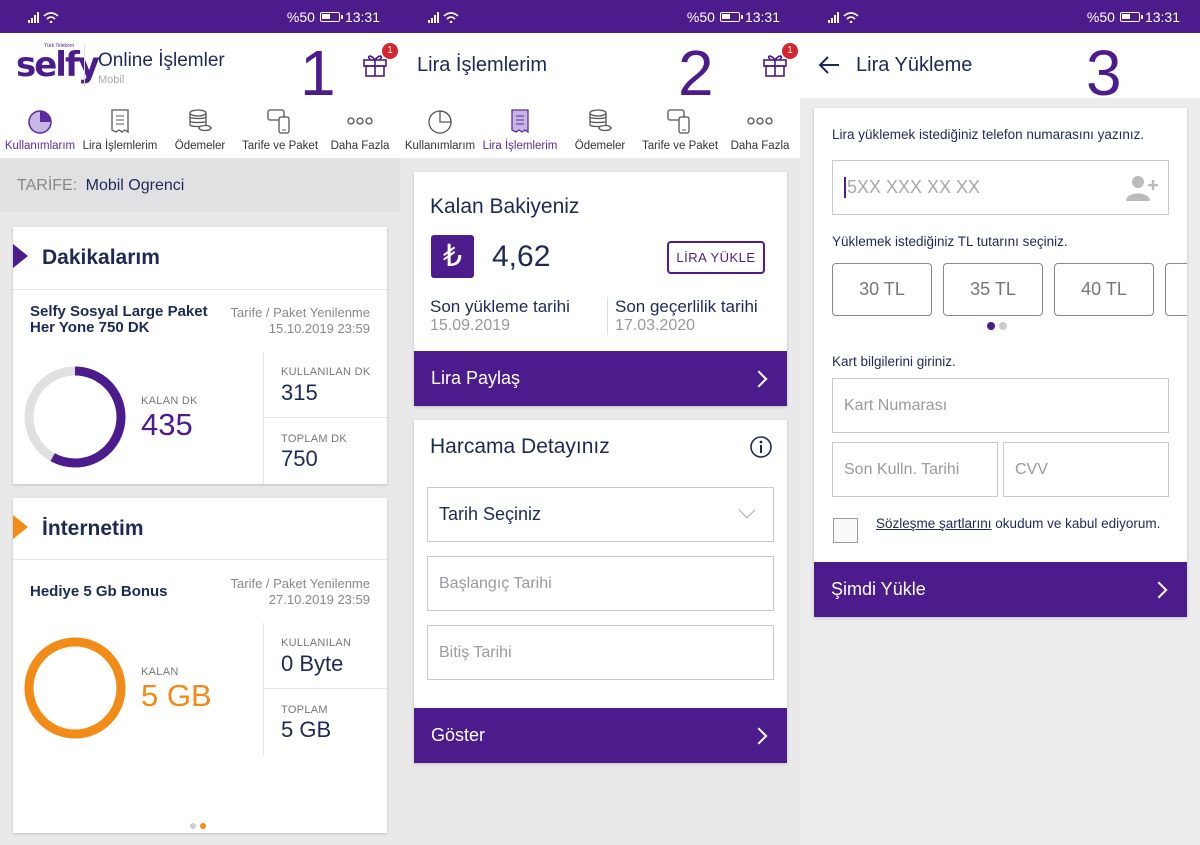  Describe the element at coordinates (1142, 188) in the screenshot. I see `add-contact-icon` at that location.